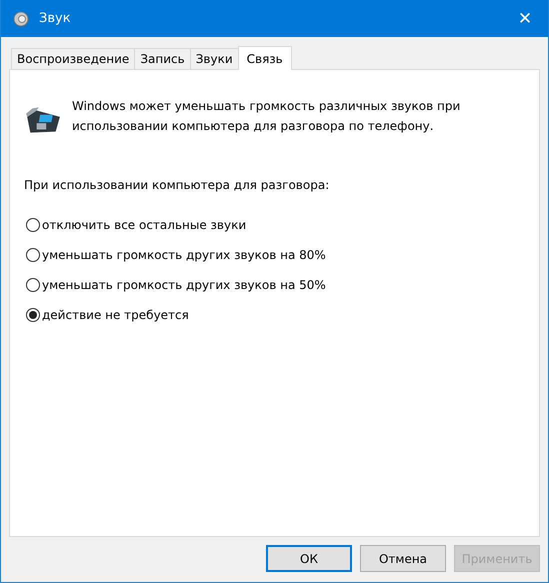  Describe the element at coordinates (55, 18) in the screenshot. I see `window-title: Звук` at that location.